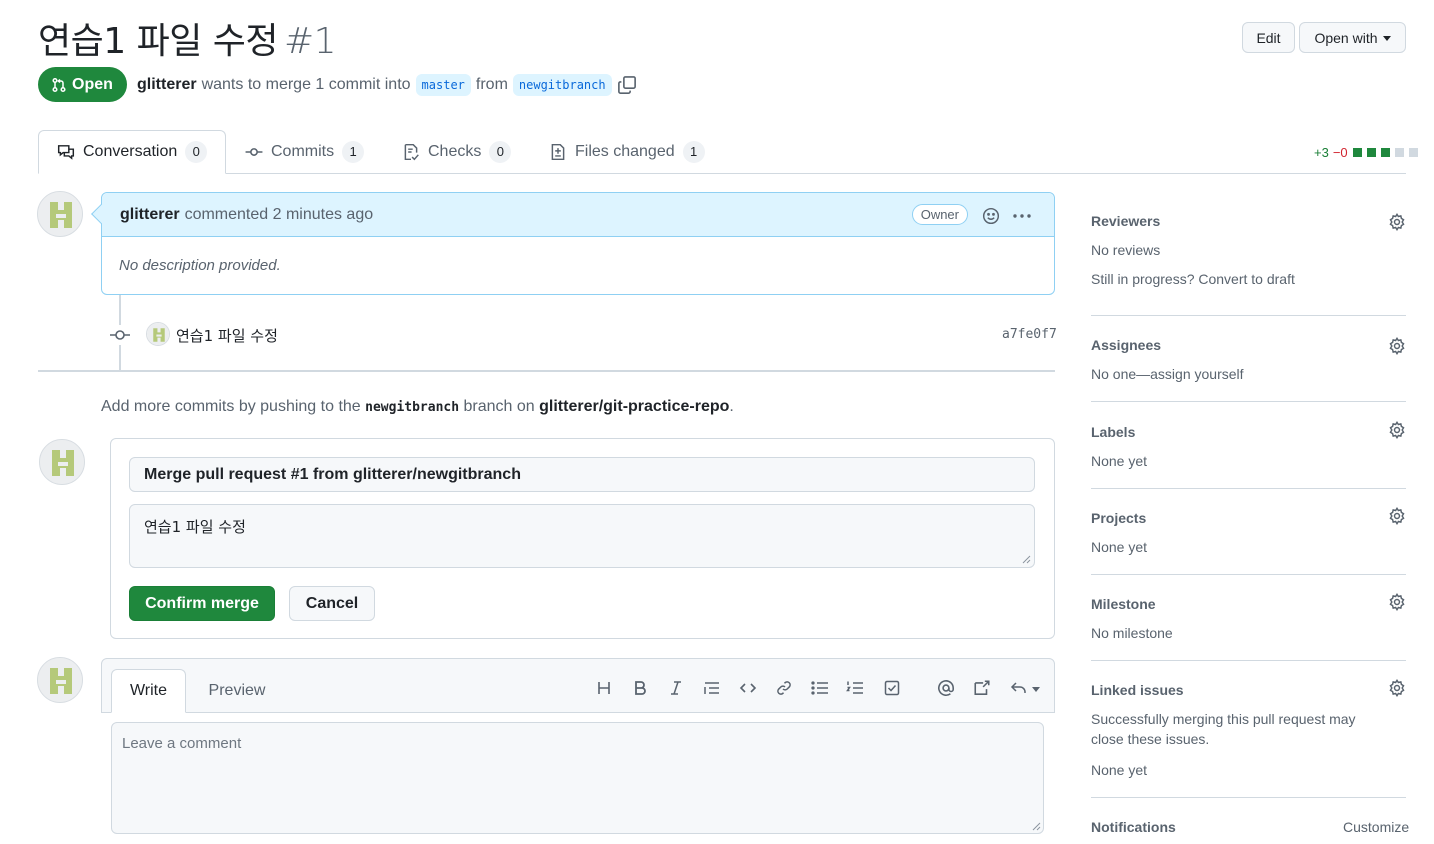  What do you see at coordinates (279, 215) in the screenshot?
I see `comment-meta: commented 2 minutes ago` at bounding box center [279, 215].